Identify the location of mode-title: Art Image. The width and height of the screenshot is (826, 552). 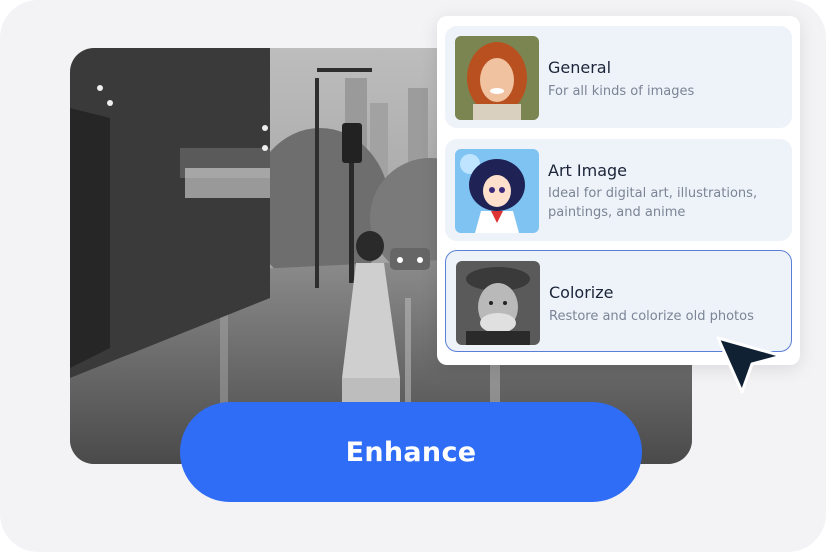
(587, 170).